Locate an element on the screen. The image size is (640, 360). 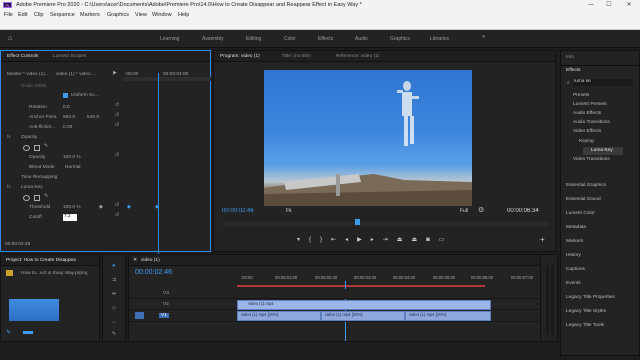
tree-video-effects: Video Effects is located at coordinates (587, 131).